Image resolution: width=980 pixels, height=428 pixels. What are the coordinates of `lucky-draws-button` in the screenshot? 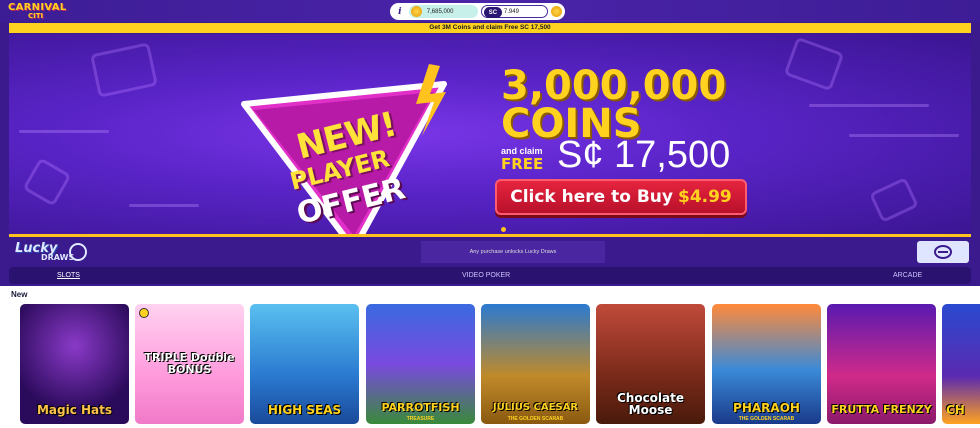 It's located at (943, 252).